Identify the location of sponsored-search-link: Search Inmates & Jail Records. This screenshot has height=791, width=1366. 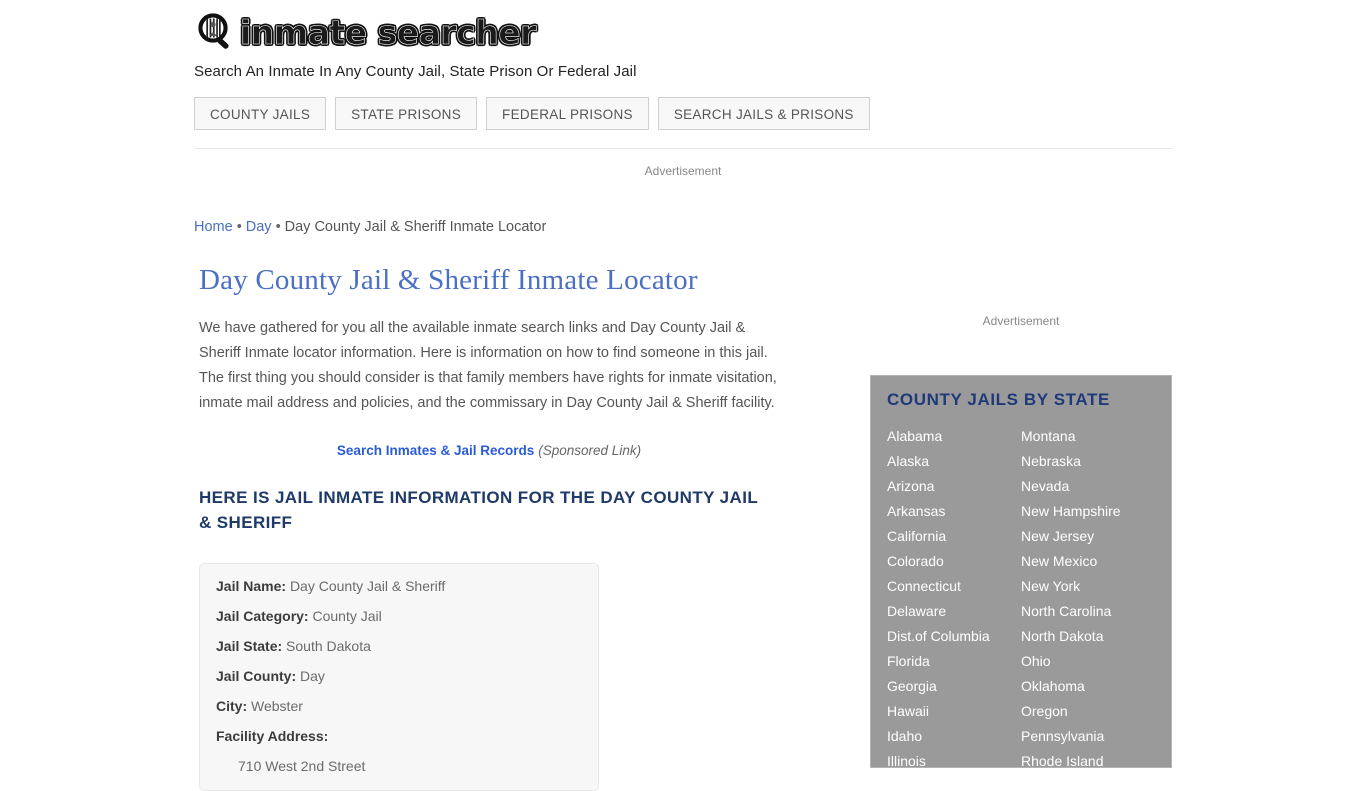
(435, 450).